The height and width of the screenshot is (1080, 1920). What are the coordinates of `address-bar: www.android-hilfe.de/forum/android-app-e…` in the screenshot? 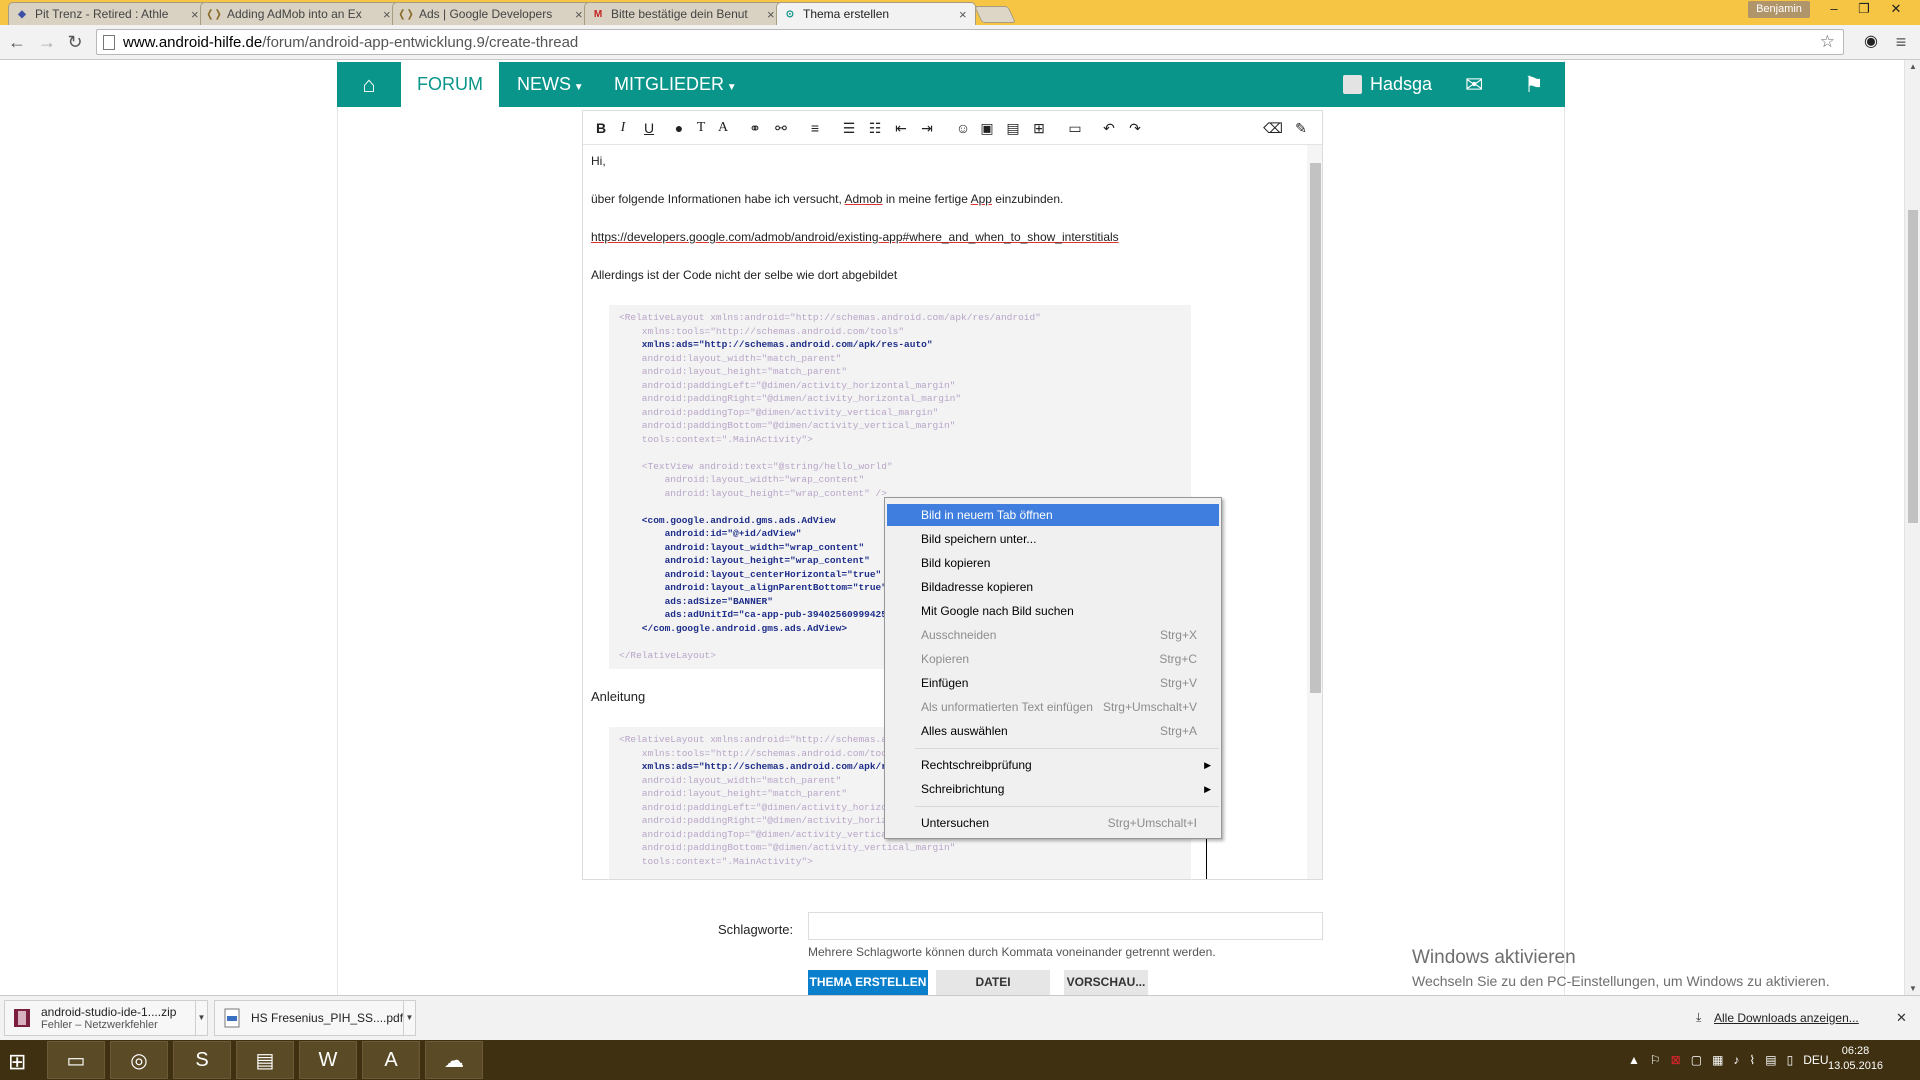 It's located at (970, 42).